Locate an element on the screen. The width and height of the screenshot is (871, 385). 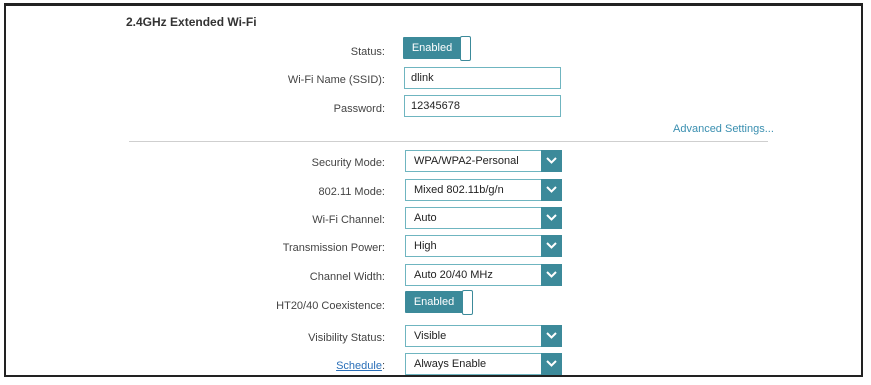
ht-coexistence-label: HT20/40 Coexistence: is located at coordinates (330, 306).